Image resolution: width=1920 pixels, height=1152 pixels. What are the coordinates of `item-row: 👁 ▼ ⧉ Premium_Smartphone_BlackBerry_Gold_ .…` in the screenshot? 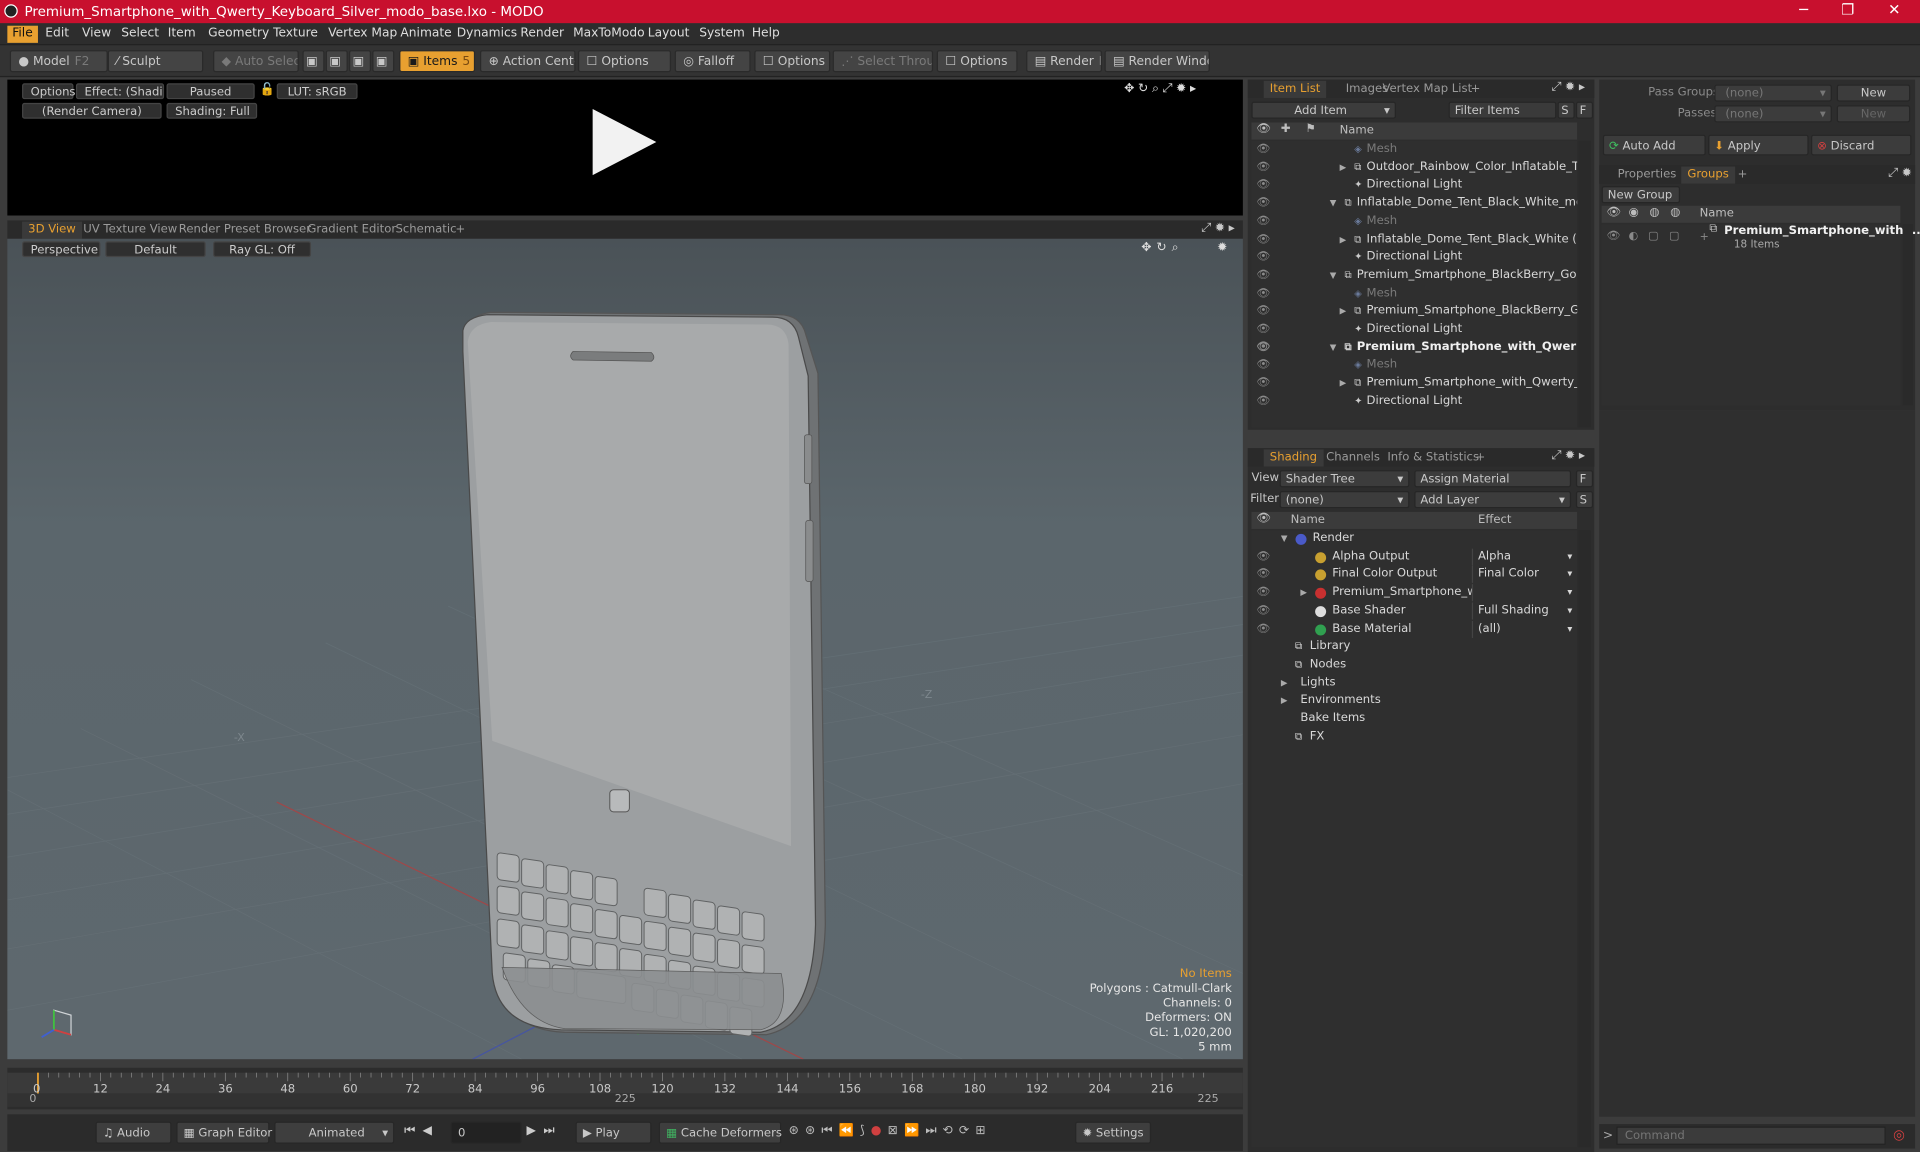 It's located at (1414, 276).